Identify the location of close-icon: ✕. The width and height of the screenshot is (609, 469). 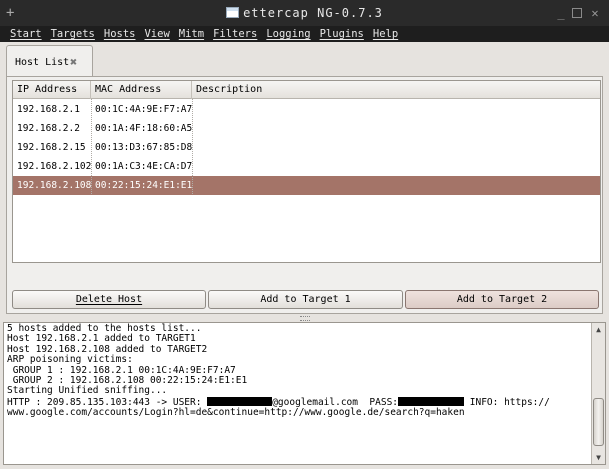
(595, 13).